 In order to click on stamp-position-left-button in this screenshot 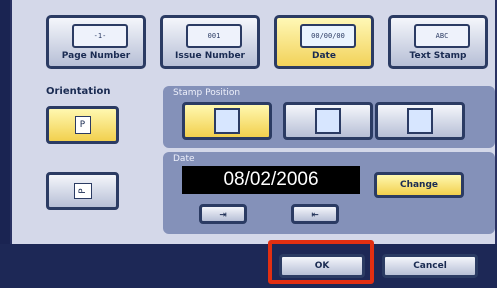, I will do `click(227, 121)`.